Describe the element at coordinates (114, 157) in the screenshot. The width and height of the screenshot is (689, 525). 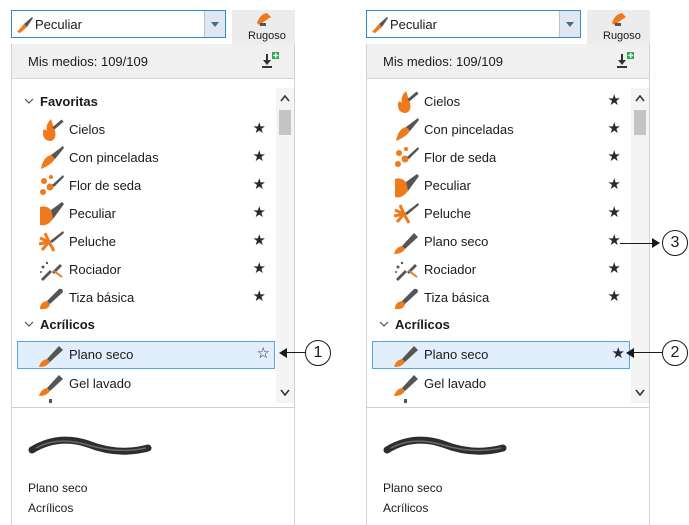
I see `item-label: Con pinceladas` at that location.